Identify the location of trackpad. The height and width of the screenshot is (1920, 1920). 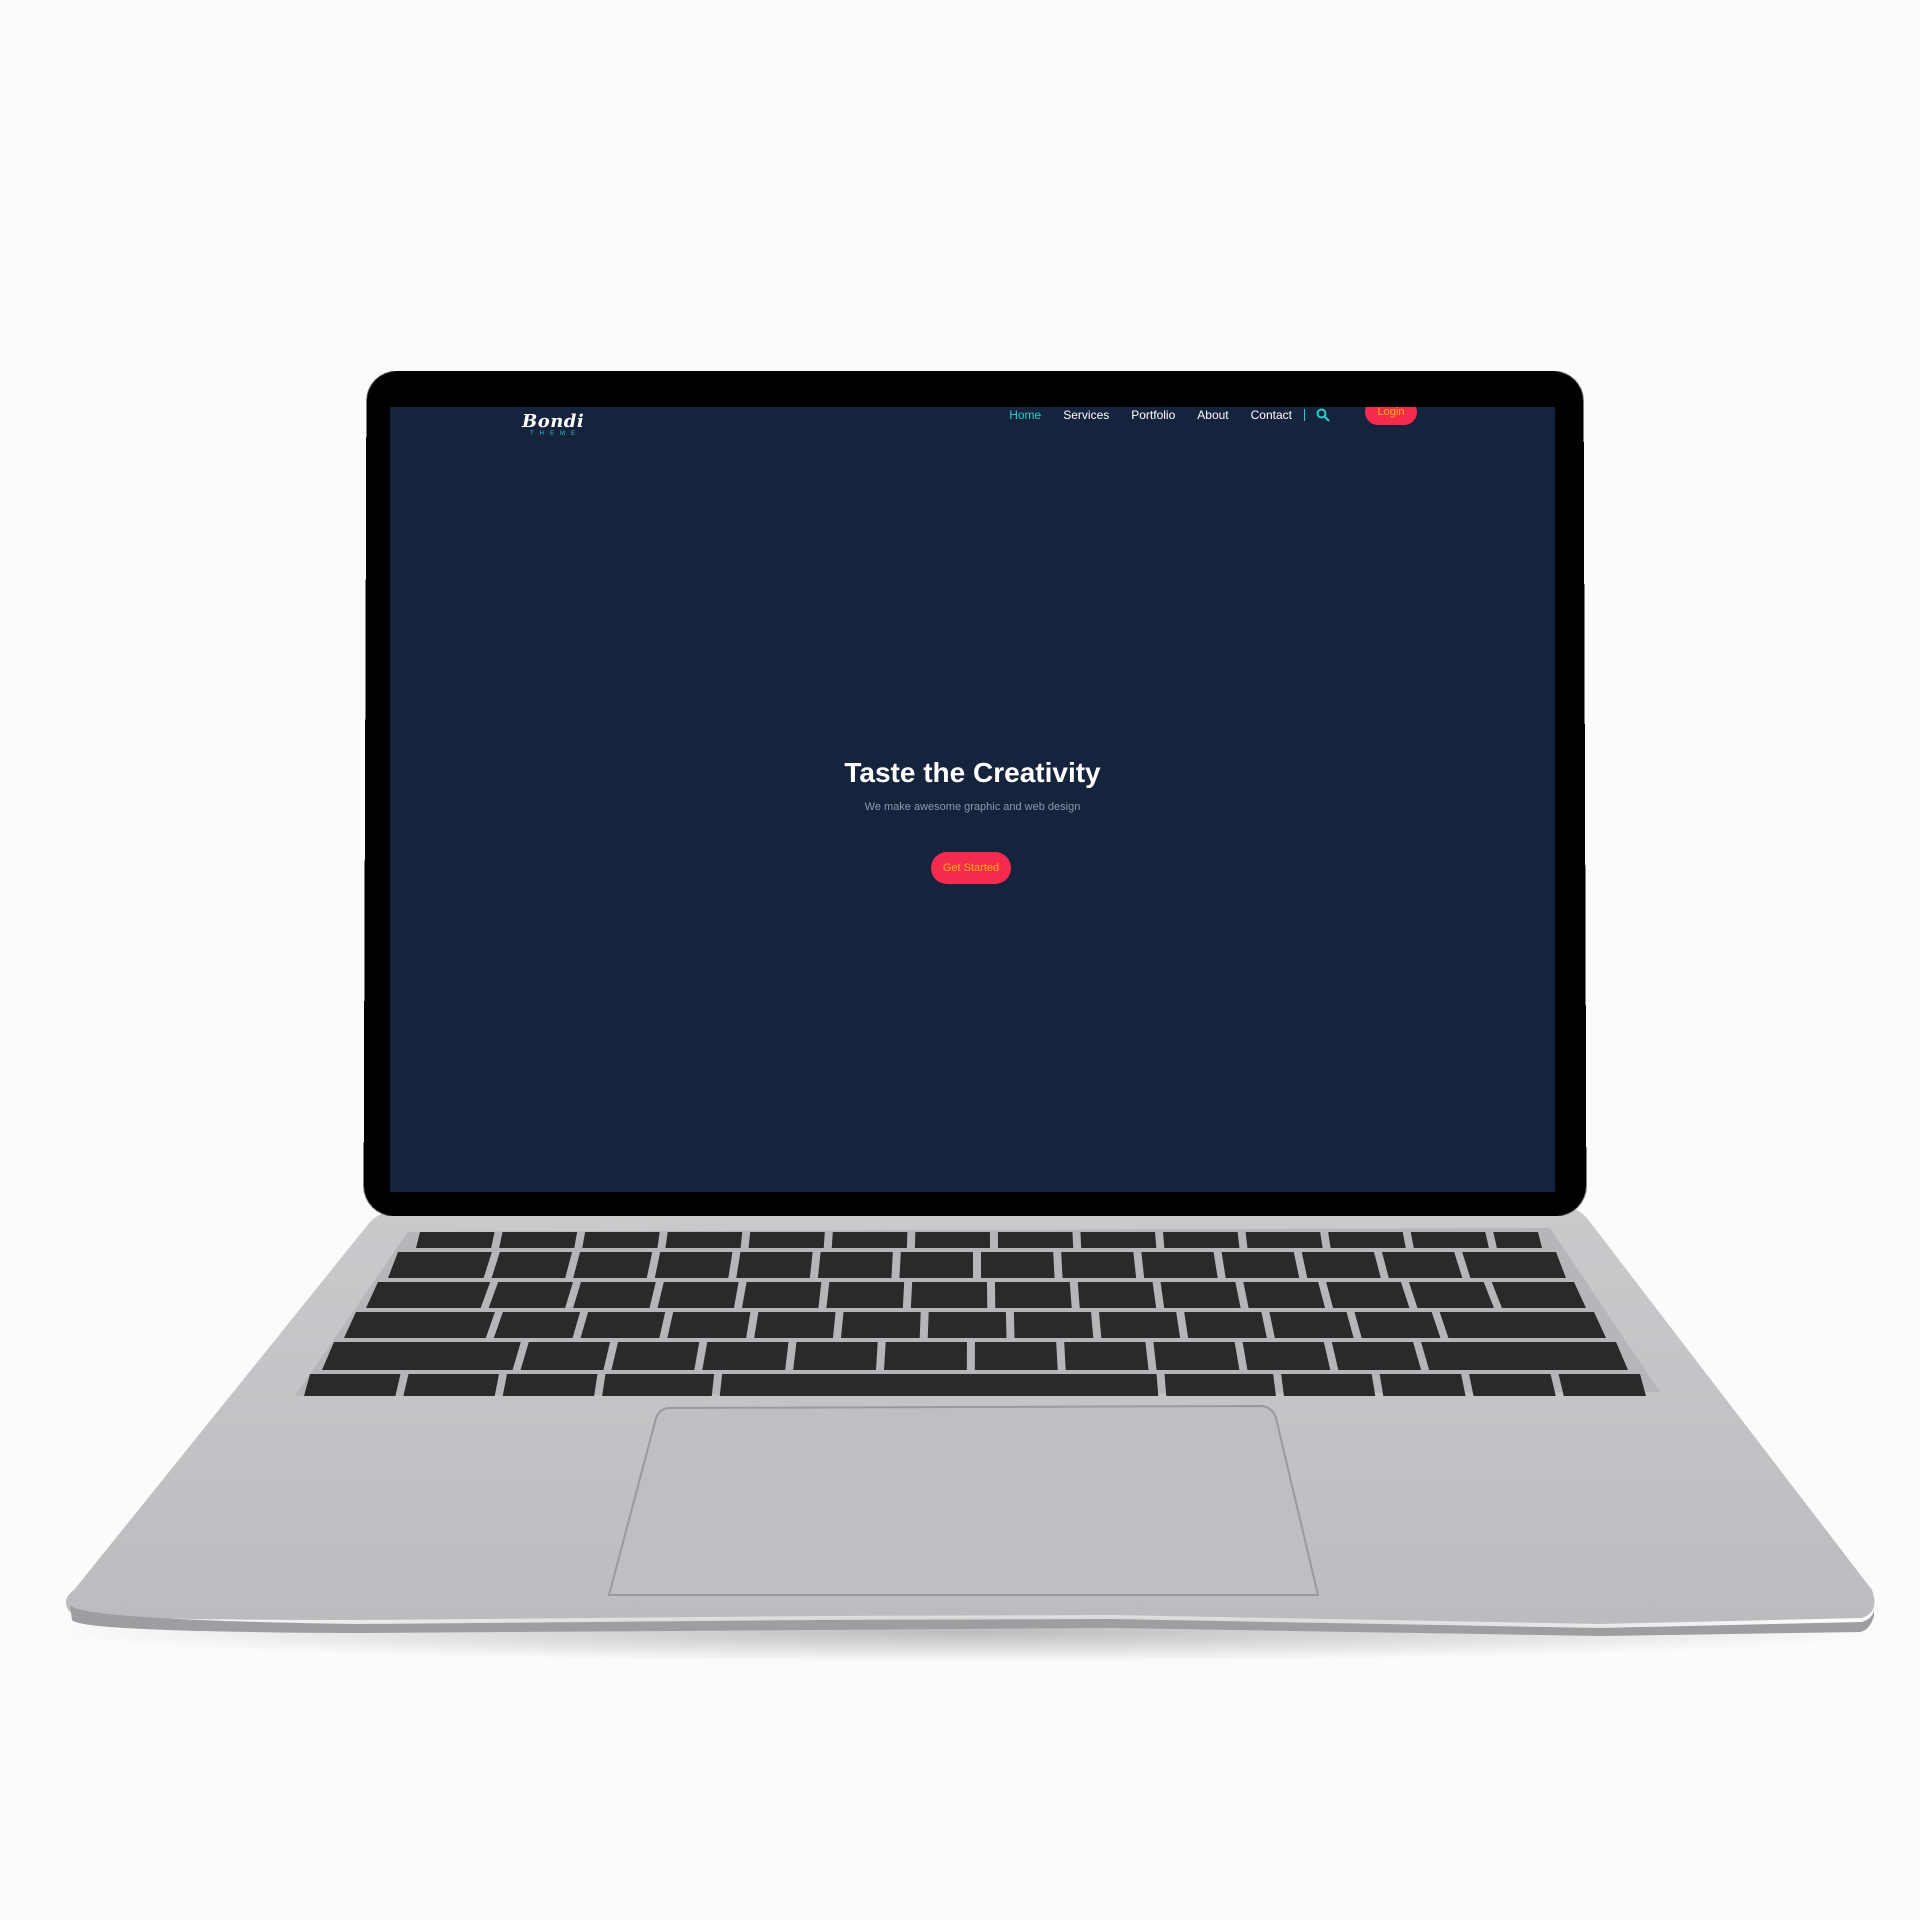
(963, 1500).